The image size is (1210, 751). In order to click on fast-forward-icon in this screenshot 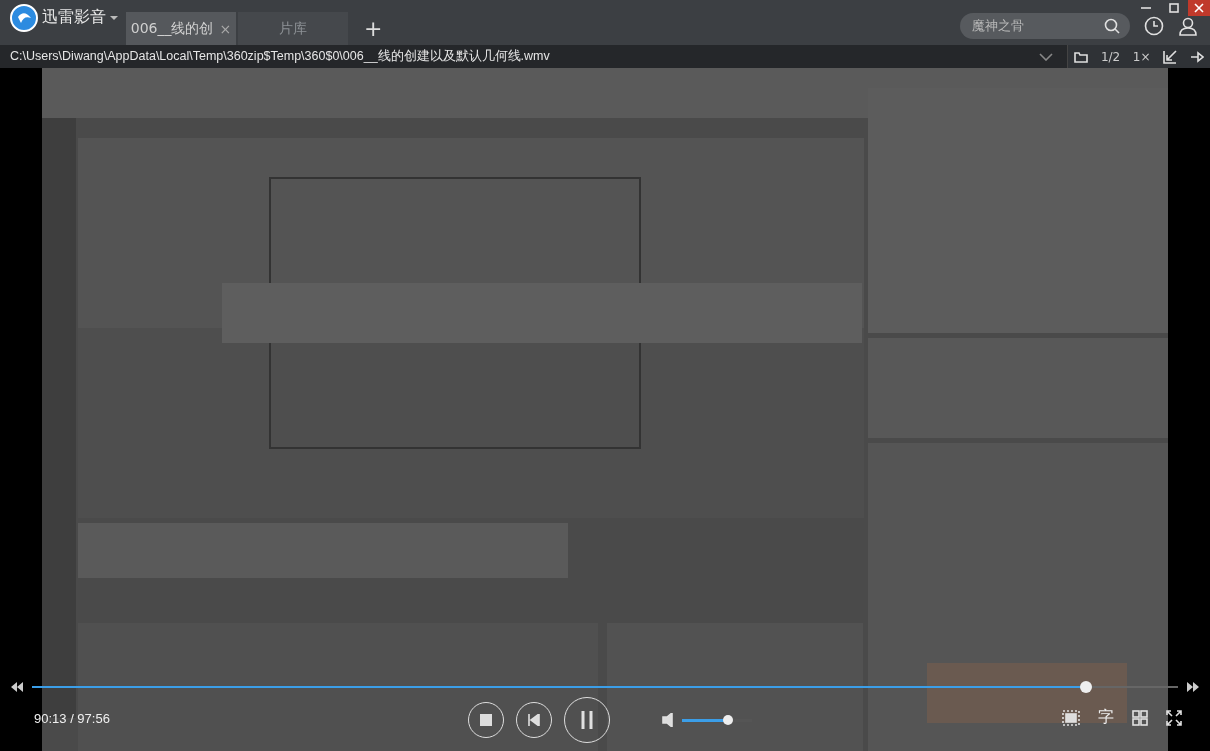, I will do `click(1193, 687)`.